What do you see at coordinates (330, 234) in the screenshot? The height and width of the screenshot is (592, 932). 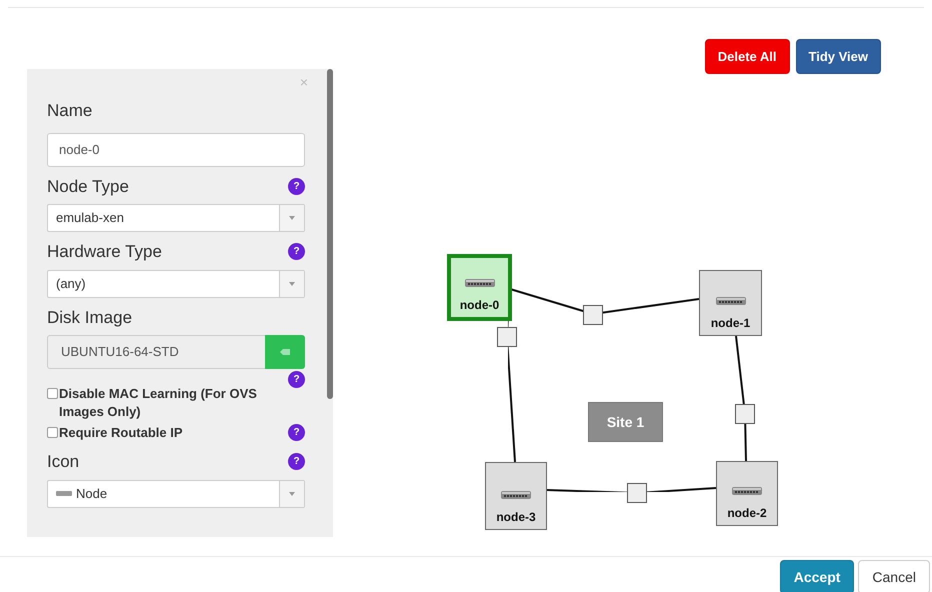 I see `scrollbar-thumb` at bounding box center [330, 234].